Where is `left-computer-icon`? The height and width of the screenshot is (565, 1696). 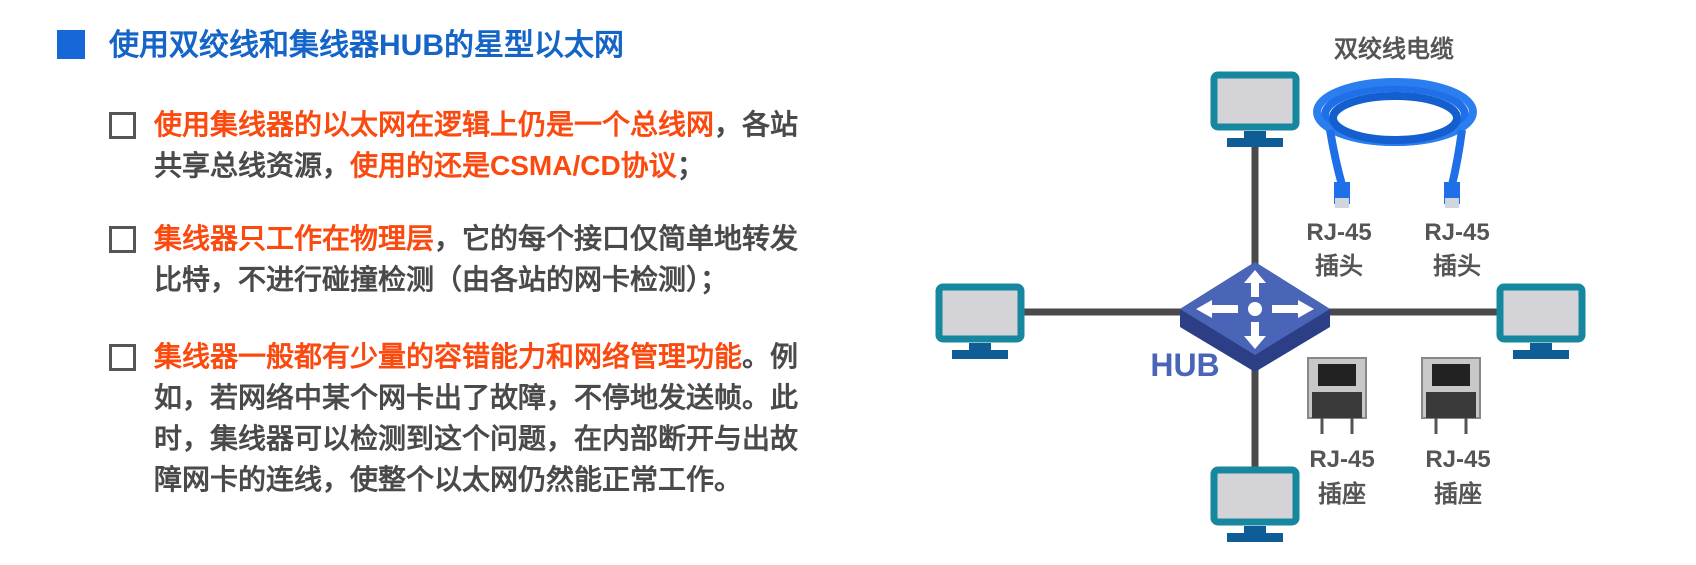
left-computer-icon is located at coordinates (980, 323).